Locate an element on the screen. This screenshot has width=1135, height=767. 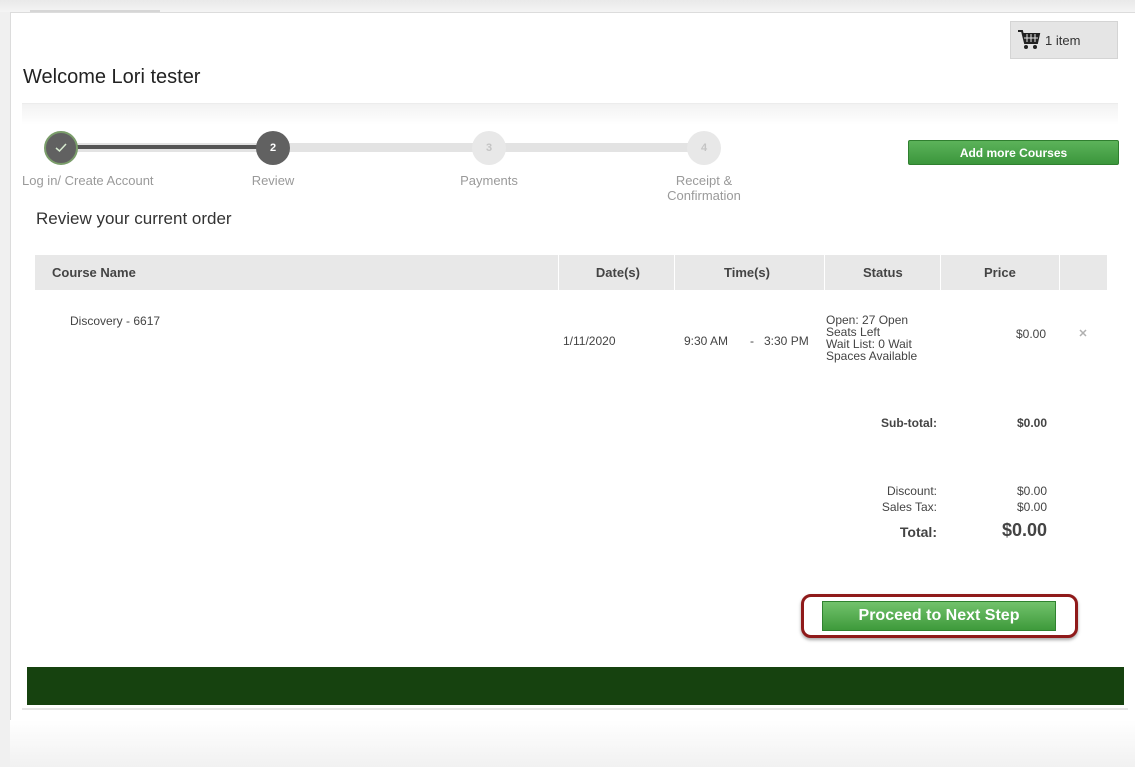
cart-count-label: 1 item is located at coordinates (1063, 40).